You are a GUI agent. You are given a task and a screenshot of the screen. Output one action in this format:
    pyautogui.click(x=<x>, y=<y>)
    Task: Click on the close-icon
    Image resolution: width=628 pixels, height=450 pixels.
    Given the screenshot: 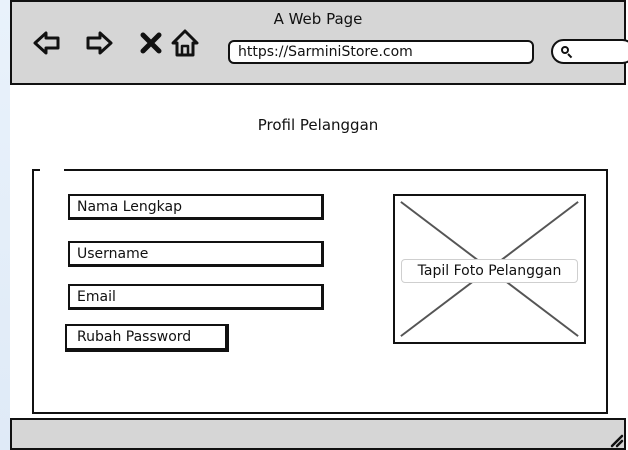 What is the action you would take?
    pyautogui.click(x=151, y=43)
    